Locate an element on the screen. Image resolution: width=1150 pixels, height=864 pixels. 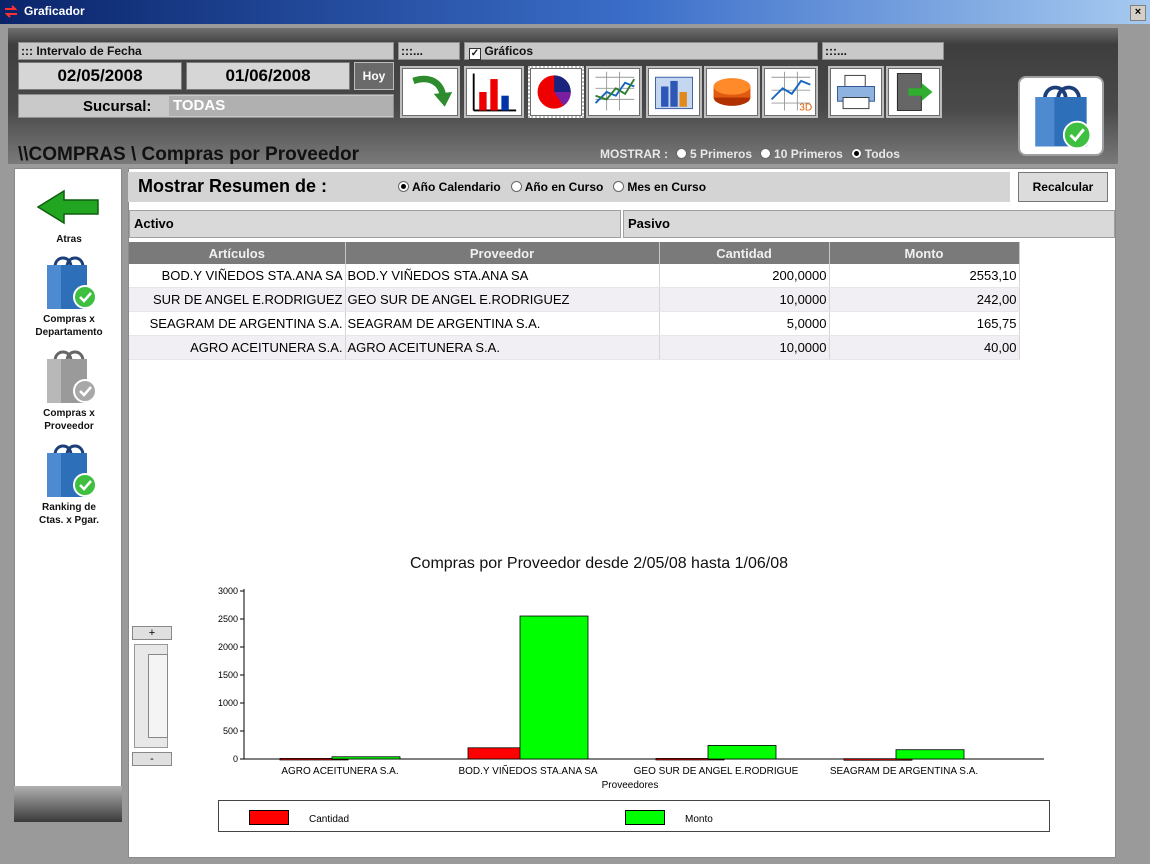
column-header-articulos: Artículos is located at coordinates (237, 253).